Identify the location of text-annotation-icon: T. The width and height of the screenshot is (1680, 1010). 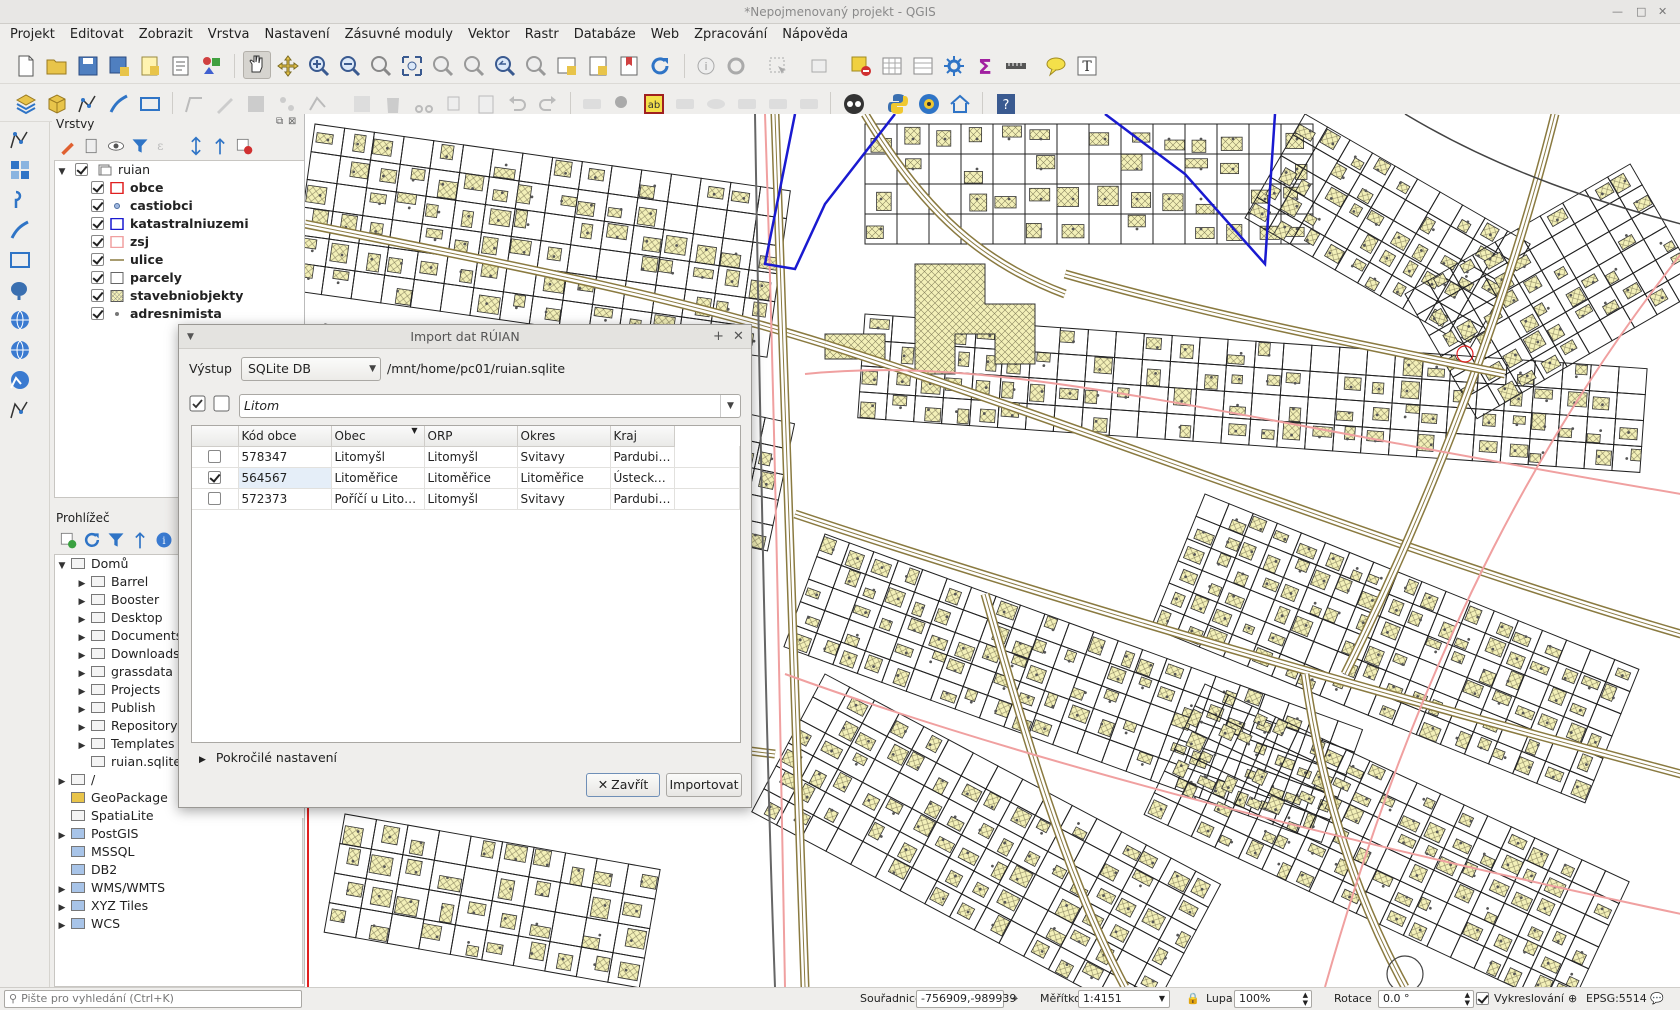
(1087, 66).